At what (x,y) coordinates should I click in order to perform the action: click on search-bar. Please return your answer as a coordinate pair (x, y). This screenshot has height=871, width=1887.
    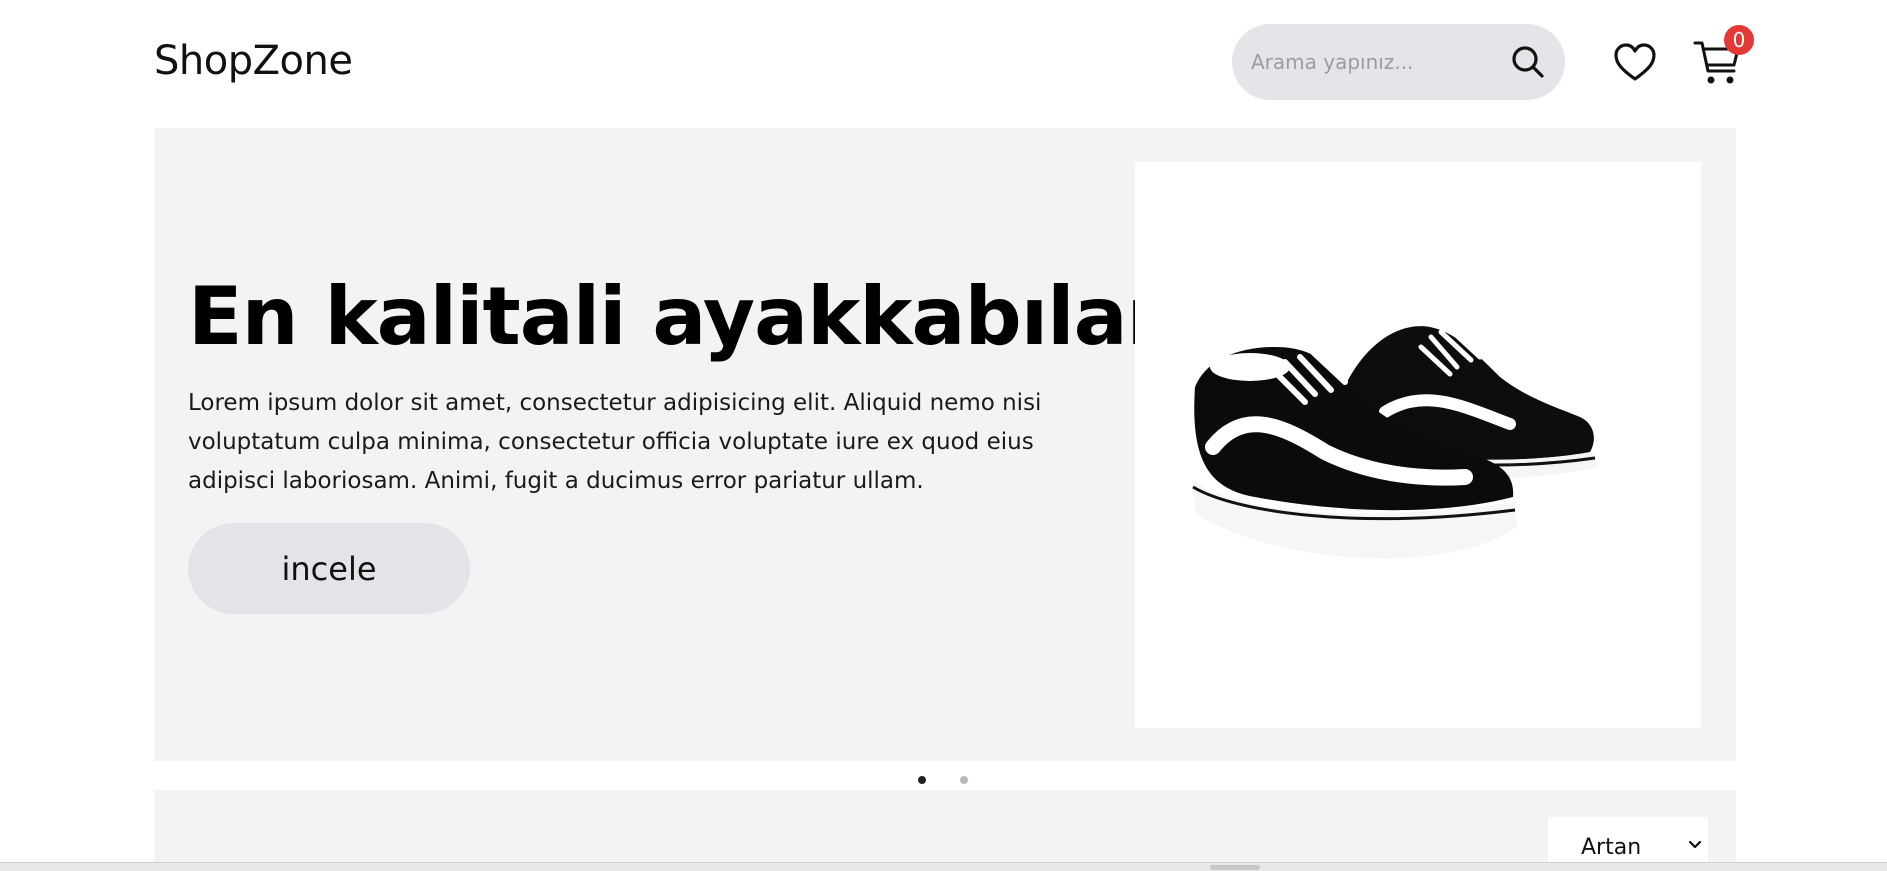
    Looking at the image, I should click on (1398, 62).